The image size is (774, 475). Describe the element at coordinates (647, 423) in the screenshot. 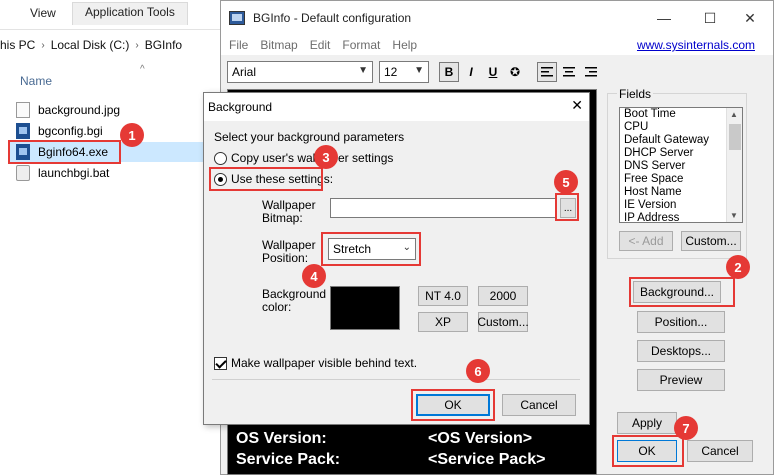

I see `apply-button: Apply` at that location.